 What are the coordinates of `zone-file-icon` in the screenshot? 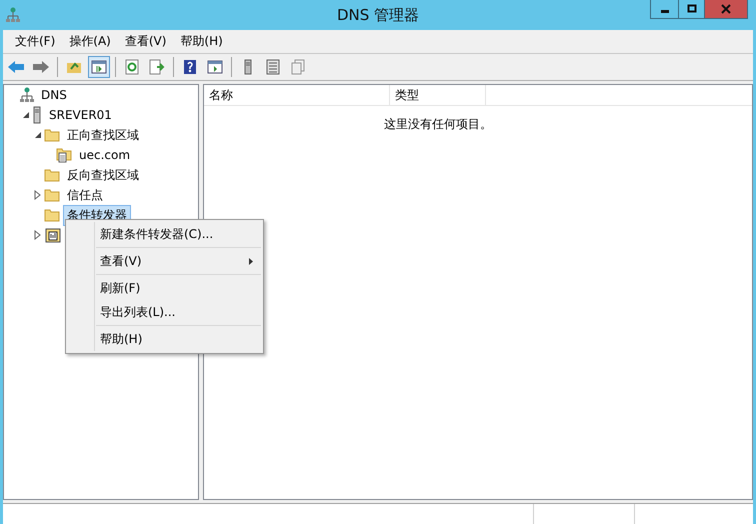 It's located at (64, 155).